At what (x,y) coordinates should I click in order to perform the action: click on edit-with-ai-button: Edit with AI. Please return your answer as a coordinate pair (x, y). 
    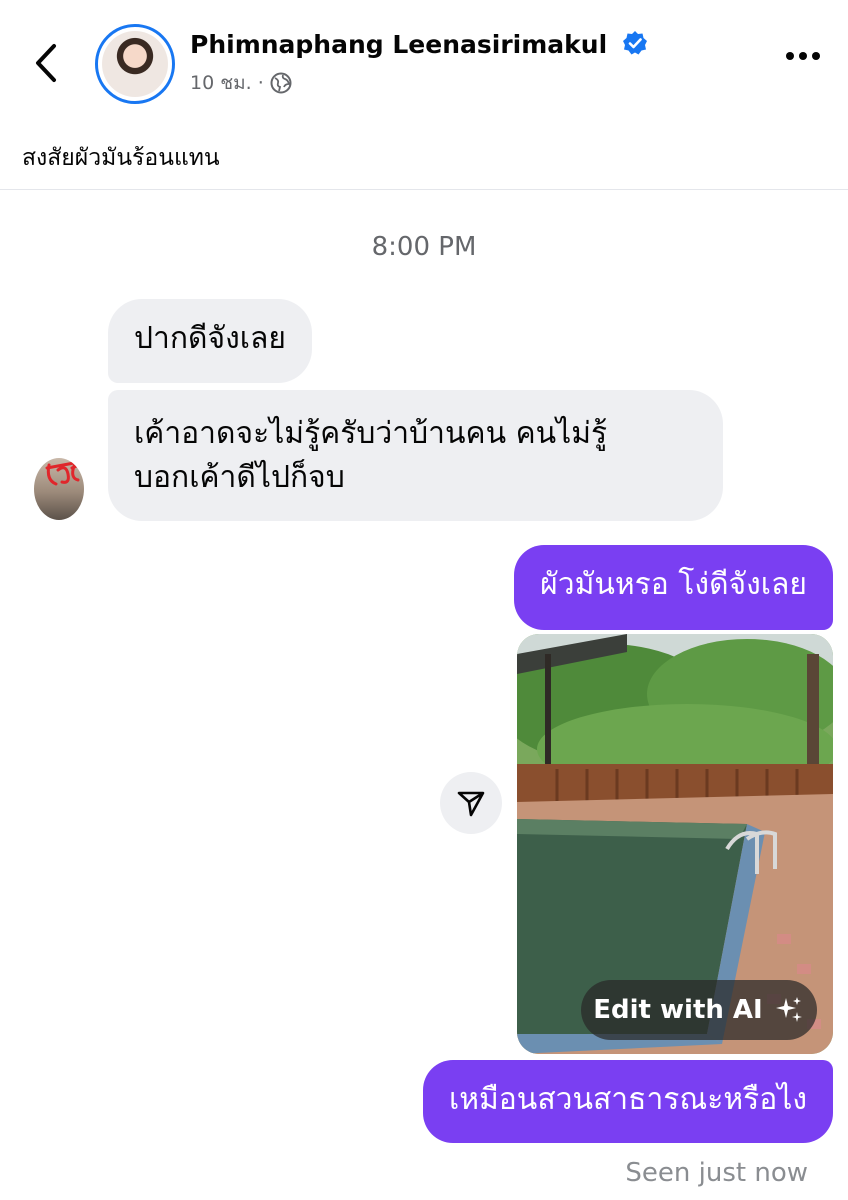
    Looking at the image, I should click on (699, 1010).